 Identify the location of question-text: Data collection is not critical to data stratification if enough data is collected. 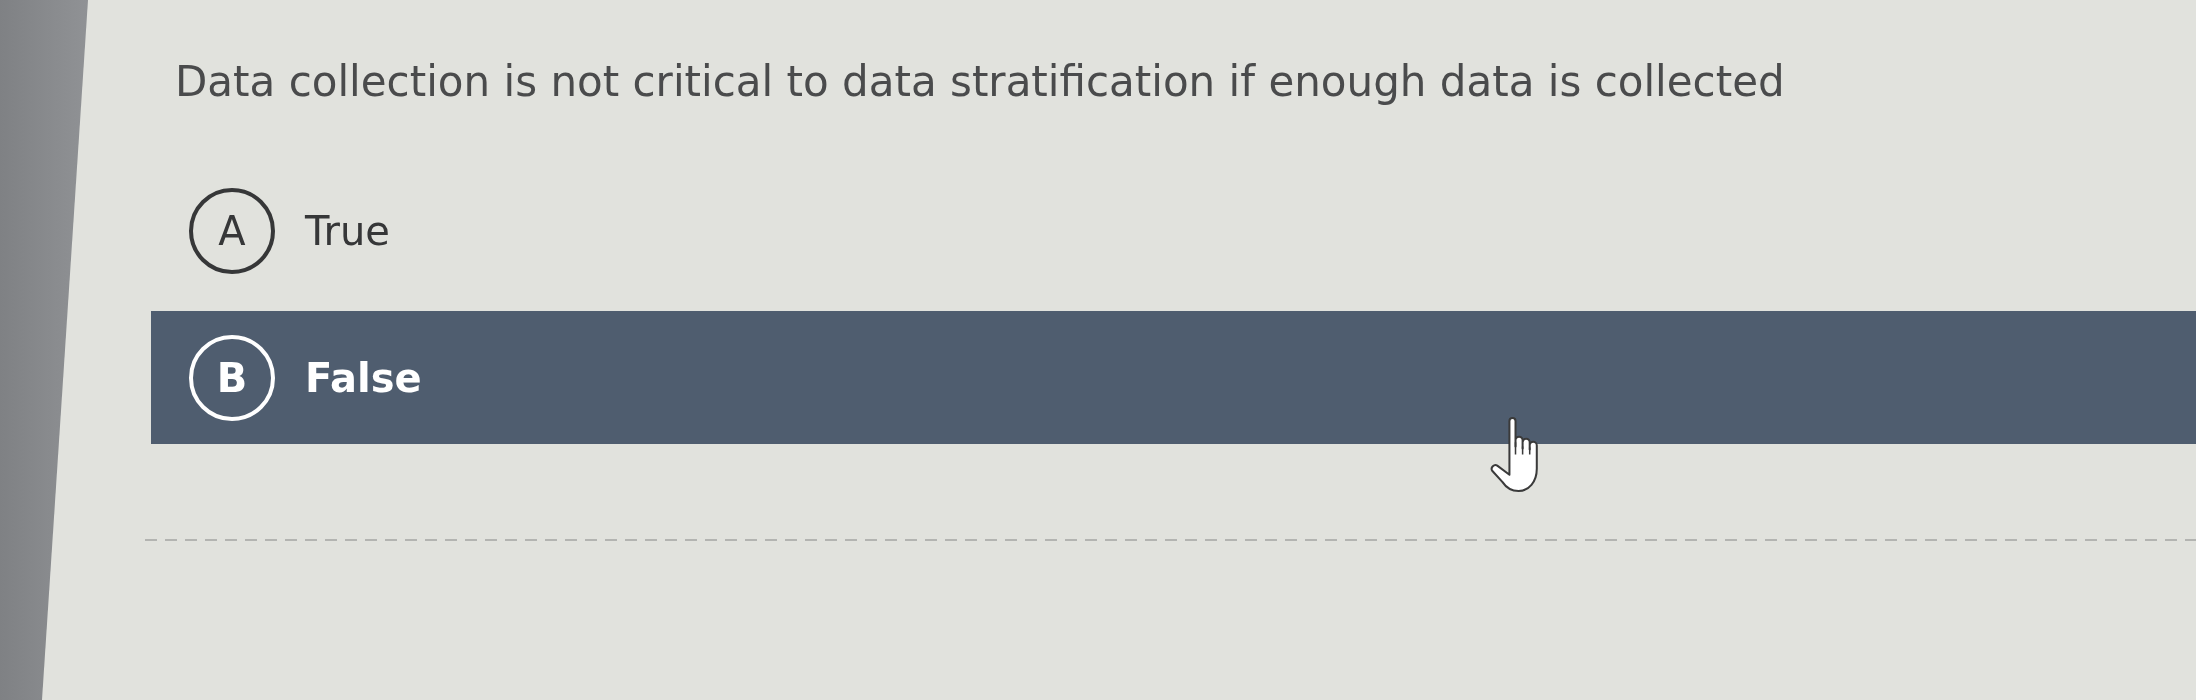
(980, 82).